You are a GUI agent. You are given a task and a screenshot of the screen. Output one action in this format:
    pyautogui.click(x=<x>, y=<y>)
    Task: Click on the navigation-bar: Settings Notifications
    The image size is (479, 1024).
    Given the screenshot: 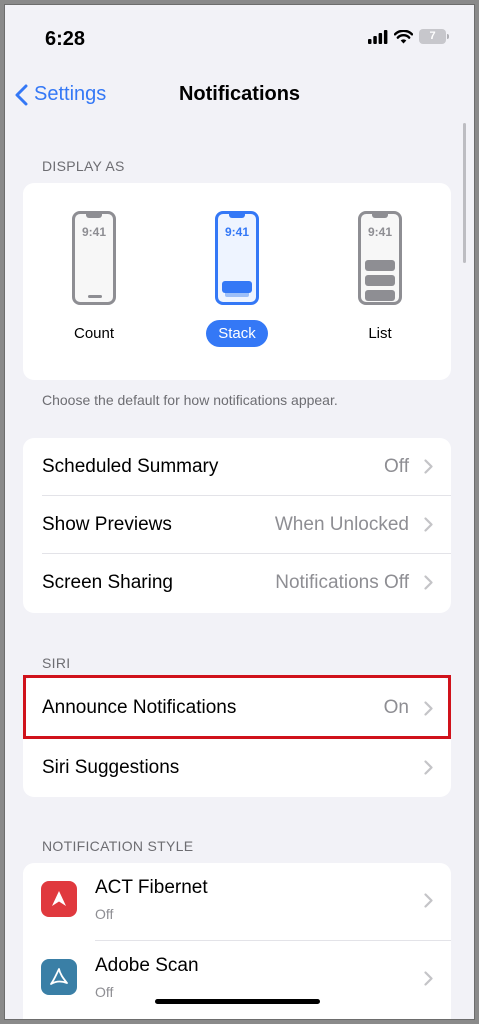 What is the action you would take?
    pyautogui.click(x=239, y=100)
    